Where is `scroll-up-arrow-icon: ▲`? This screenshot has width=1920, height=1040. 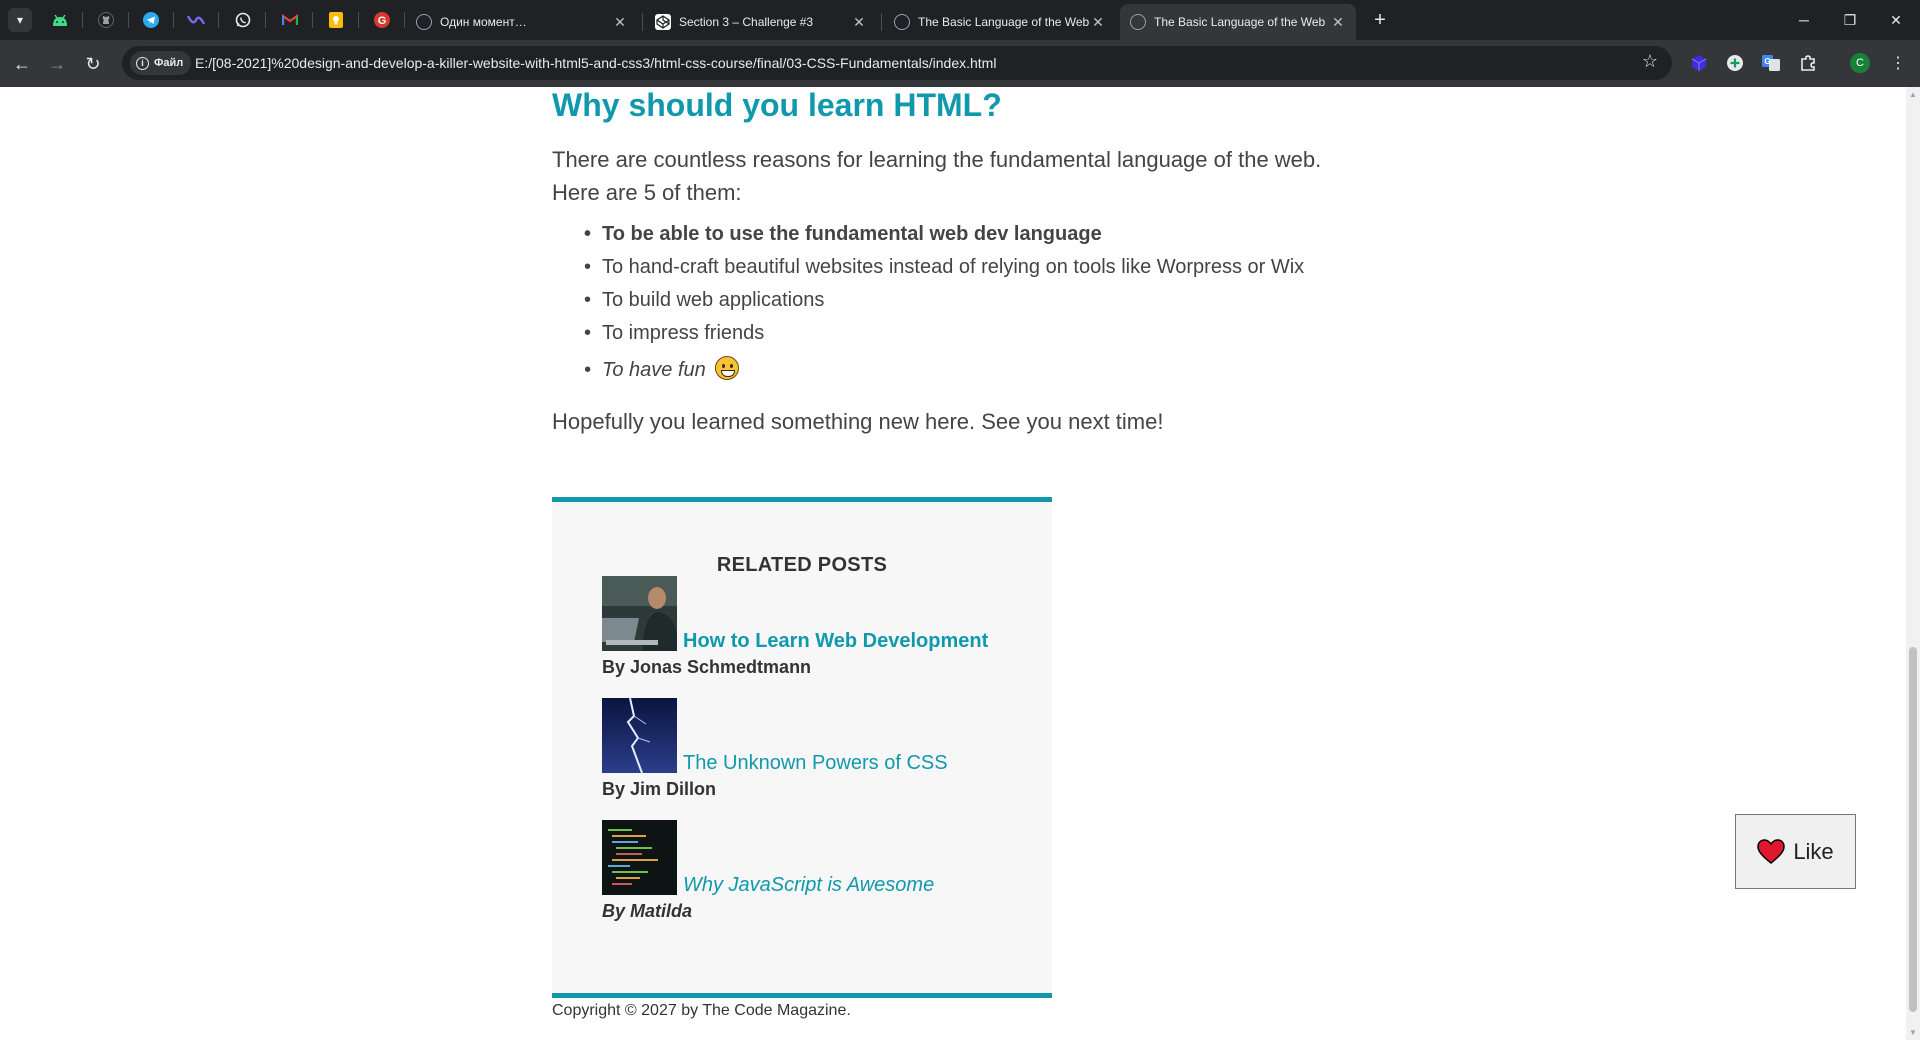 scroll-up-arrow-icon: ▲ is located at coordinates (1913, 94).